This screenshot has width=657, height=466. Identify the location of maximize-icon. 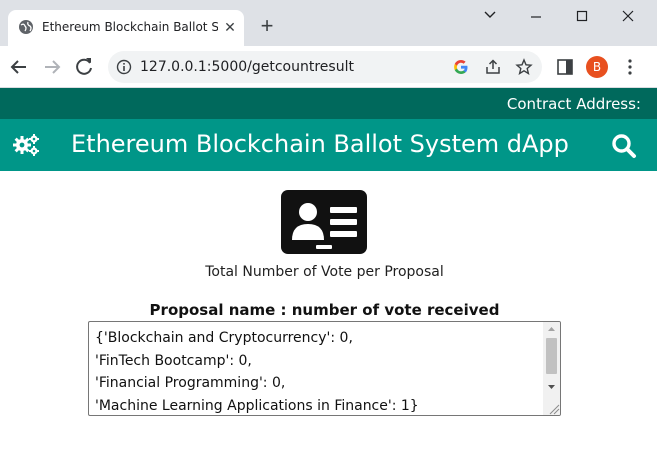
(582, 16).